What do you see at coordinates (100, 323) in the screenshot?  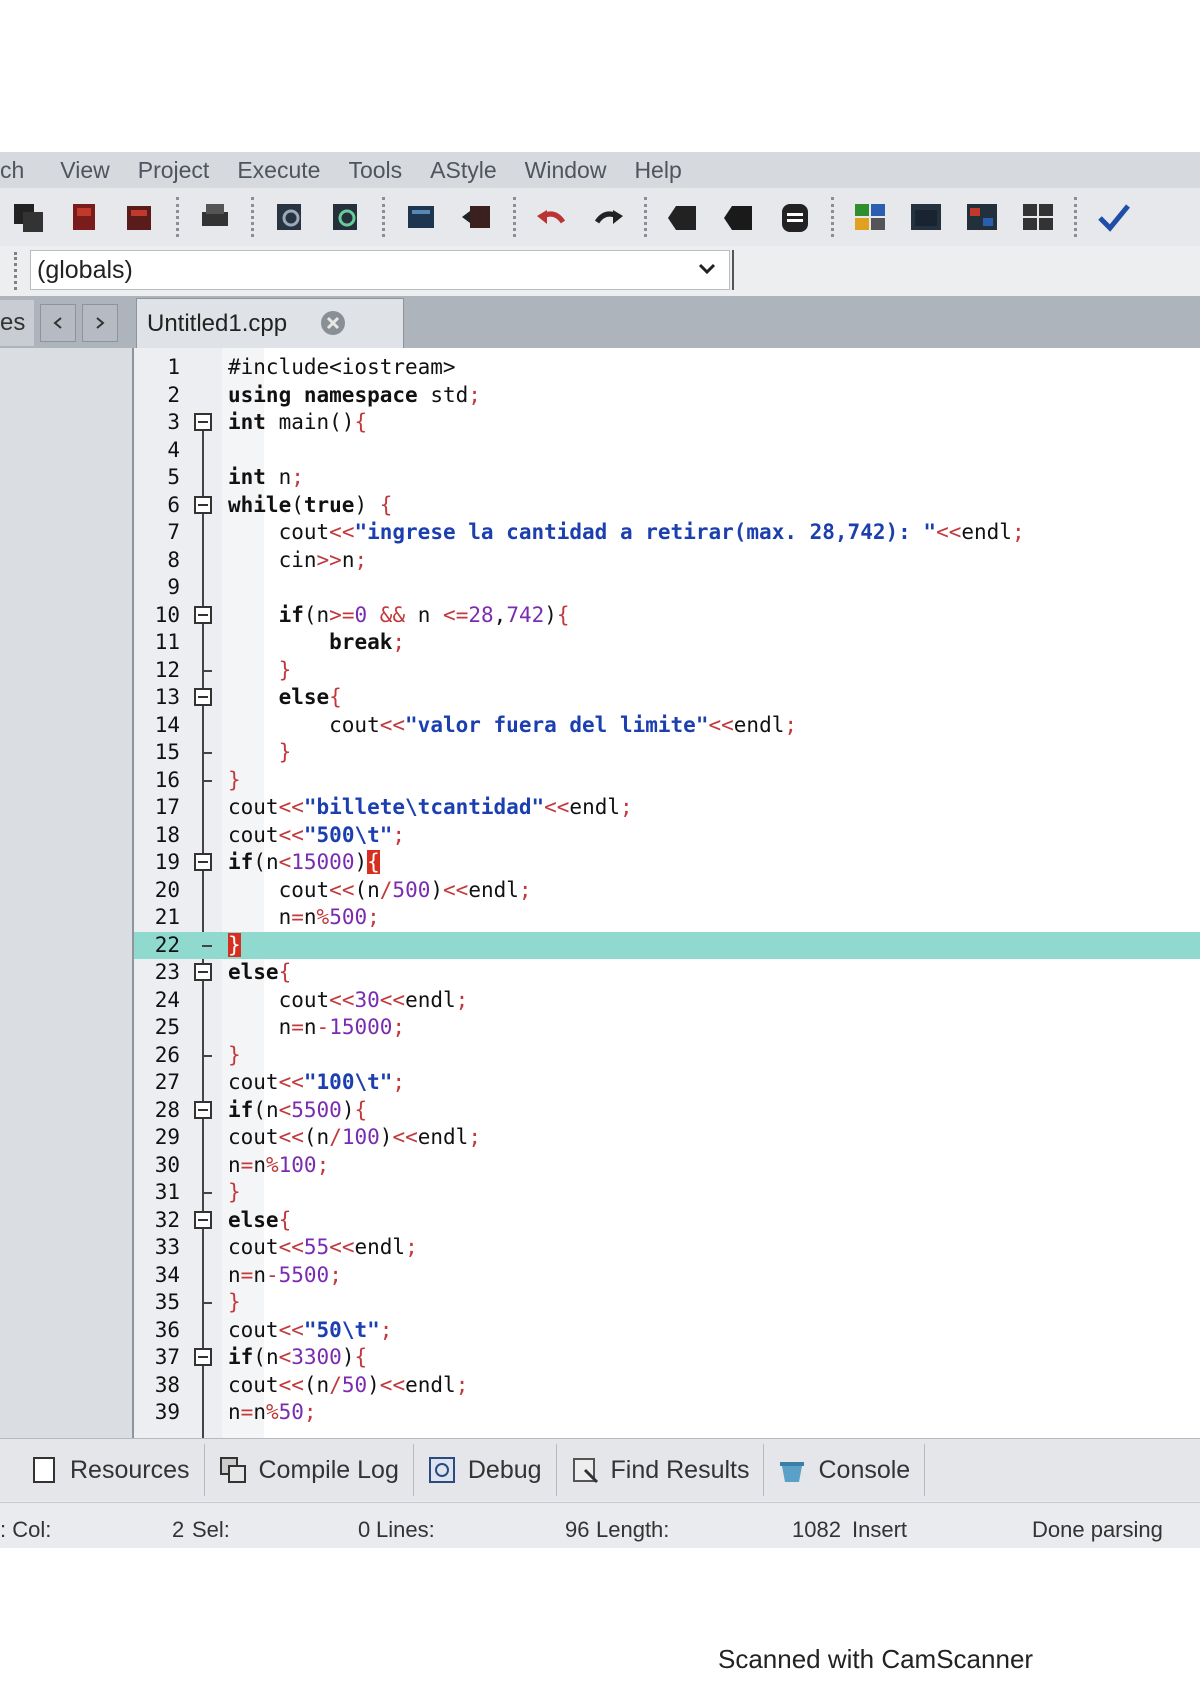 I see `tab-scroll-right-button` at bounding box center [100, 323].